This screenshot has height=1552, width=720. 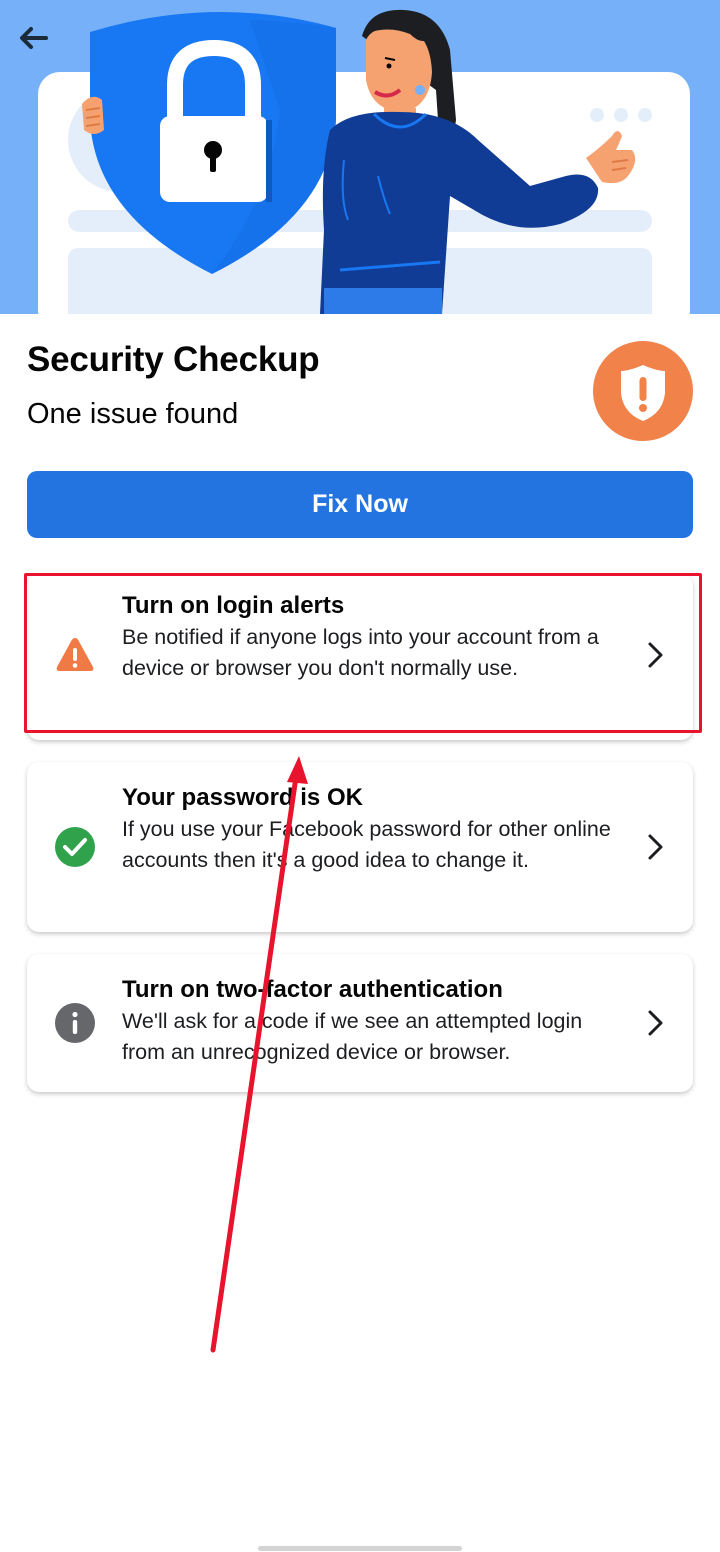 I want to click on page-title: Security Checkup, so click(x=173, y=359).